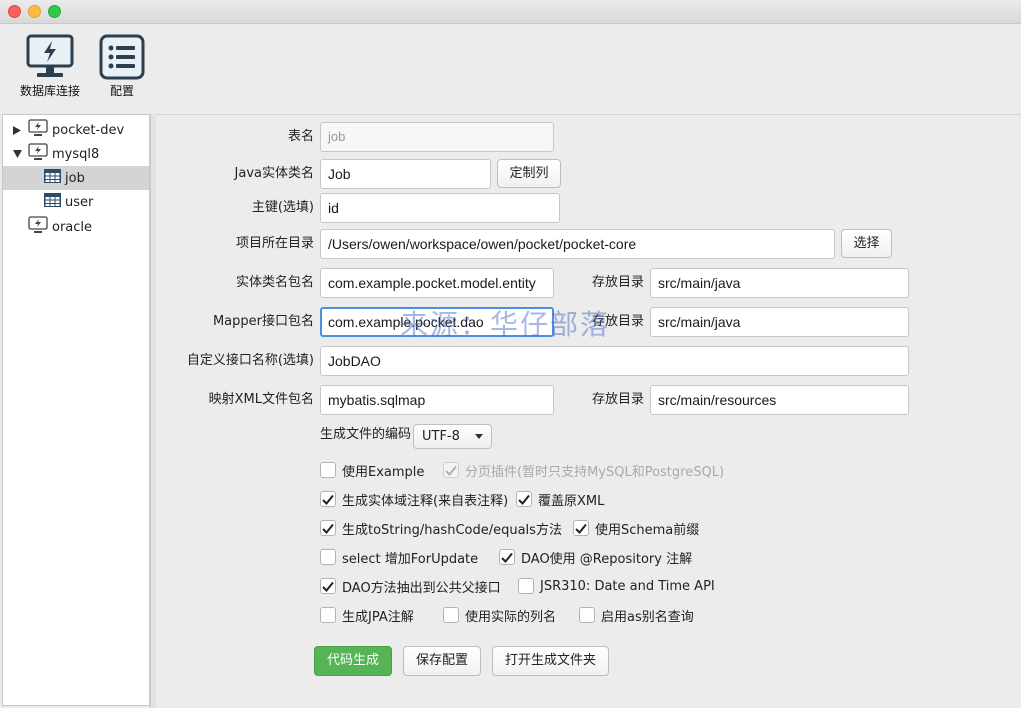 This screenshot has width=1021, height=708. What do you see at coordinates (366, 434) in the screenshot?
I see `encoding-label: 生成文件的编码` at bounding box center [366, 434].